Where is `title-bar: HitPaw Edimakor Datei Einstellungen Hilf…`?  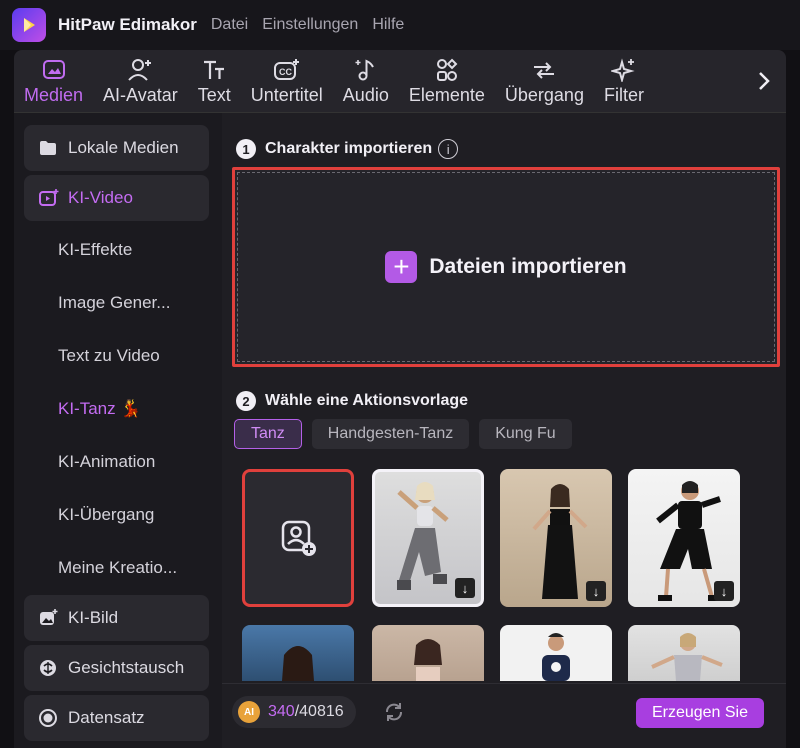 title-bar: HitPaw Edimakor Datei Einstellungen Hilf… is located at coordinates (400, 25).